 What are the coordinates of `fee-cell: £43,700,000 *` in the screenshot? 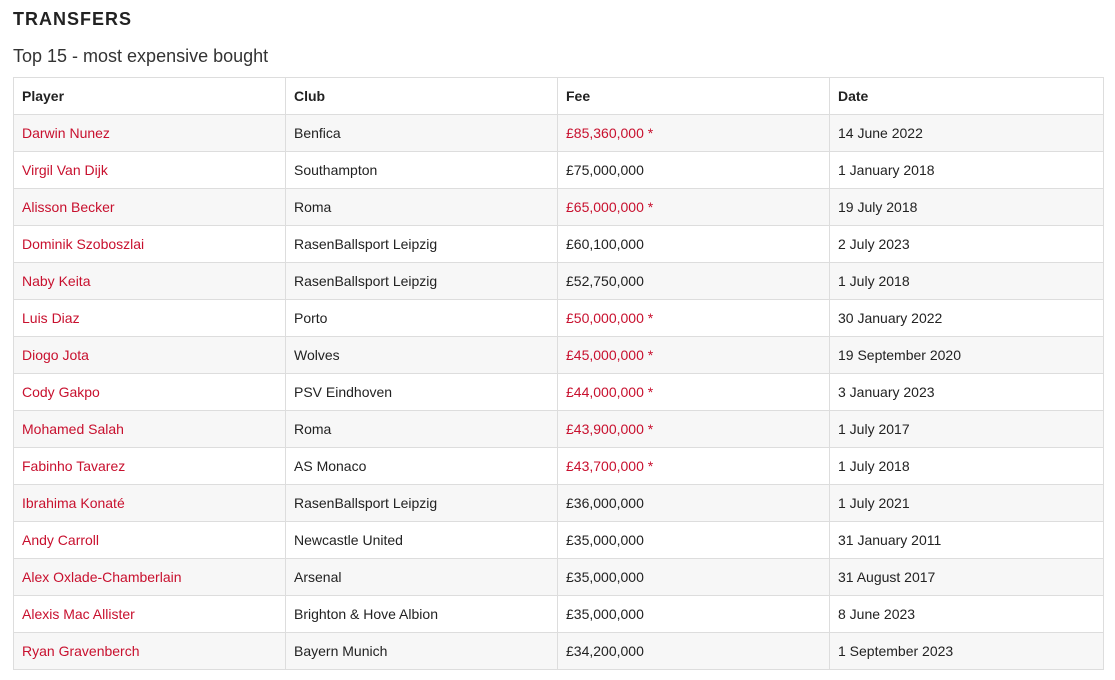 It's located at (693, 466).